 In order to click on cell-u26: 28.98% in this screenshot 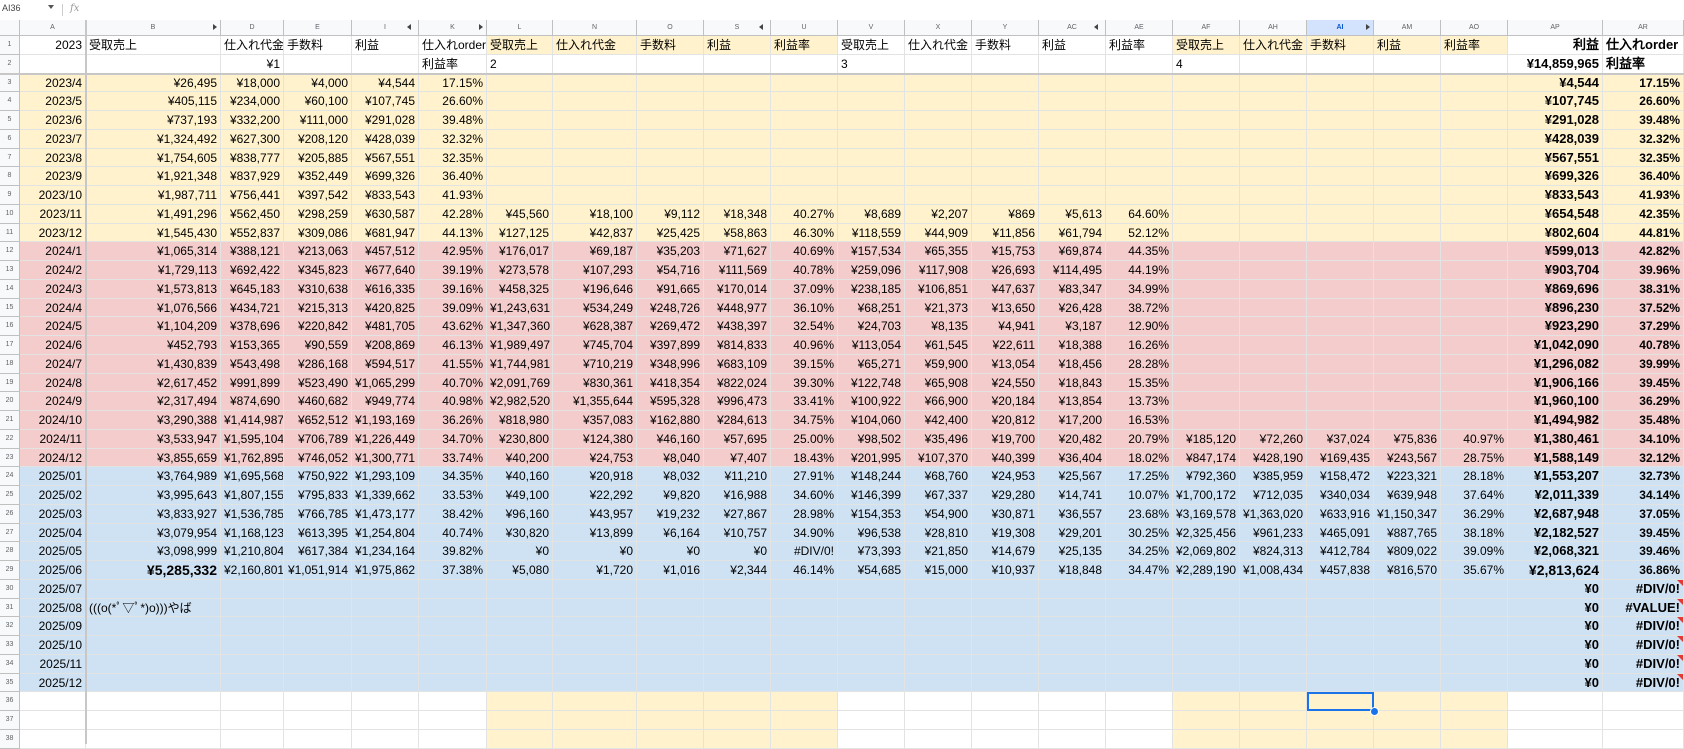, I will do `click(804, 514)`.